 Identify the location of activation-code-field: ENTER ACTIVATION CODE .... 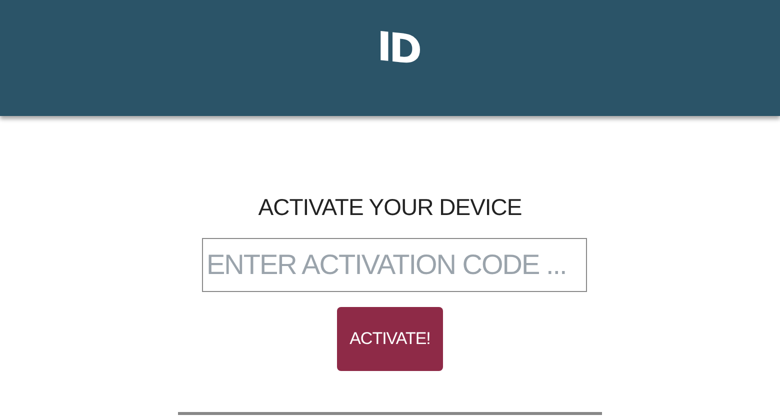
(394, 265).